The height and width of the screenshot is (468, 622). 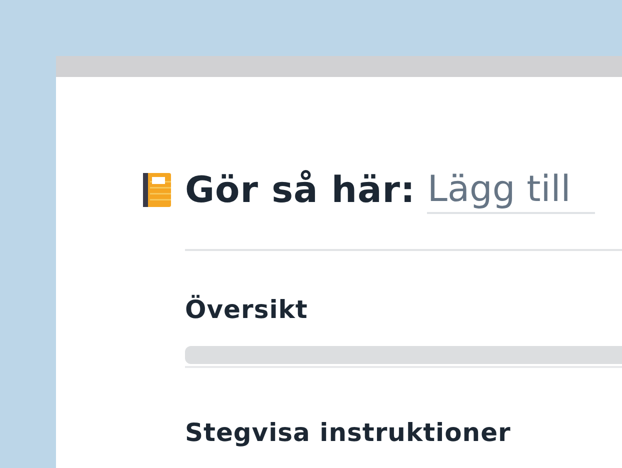 I want to click on section-heading: Stegvisa instruktioner, so click(x=348, y=432).